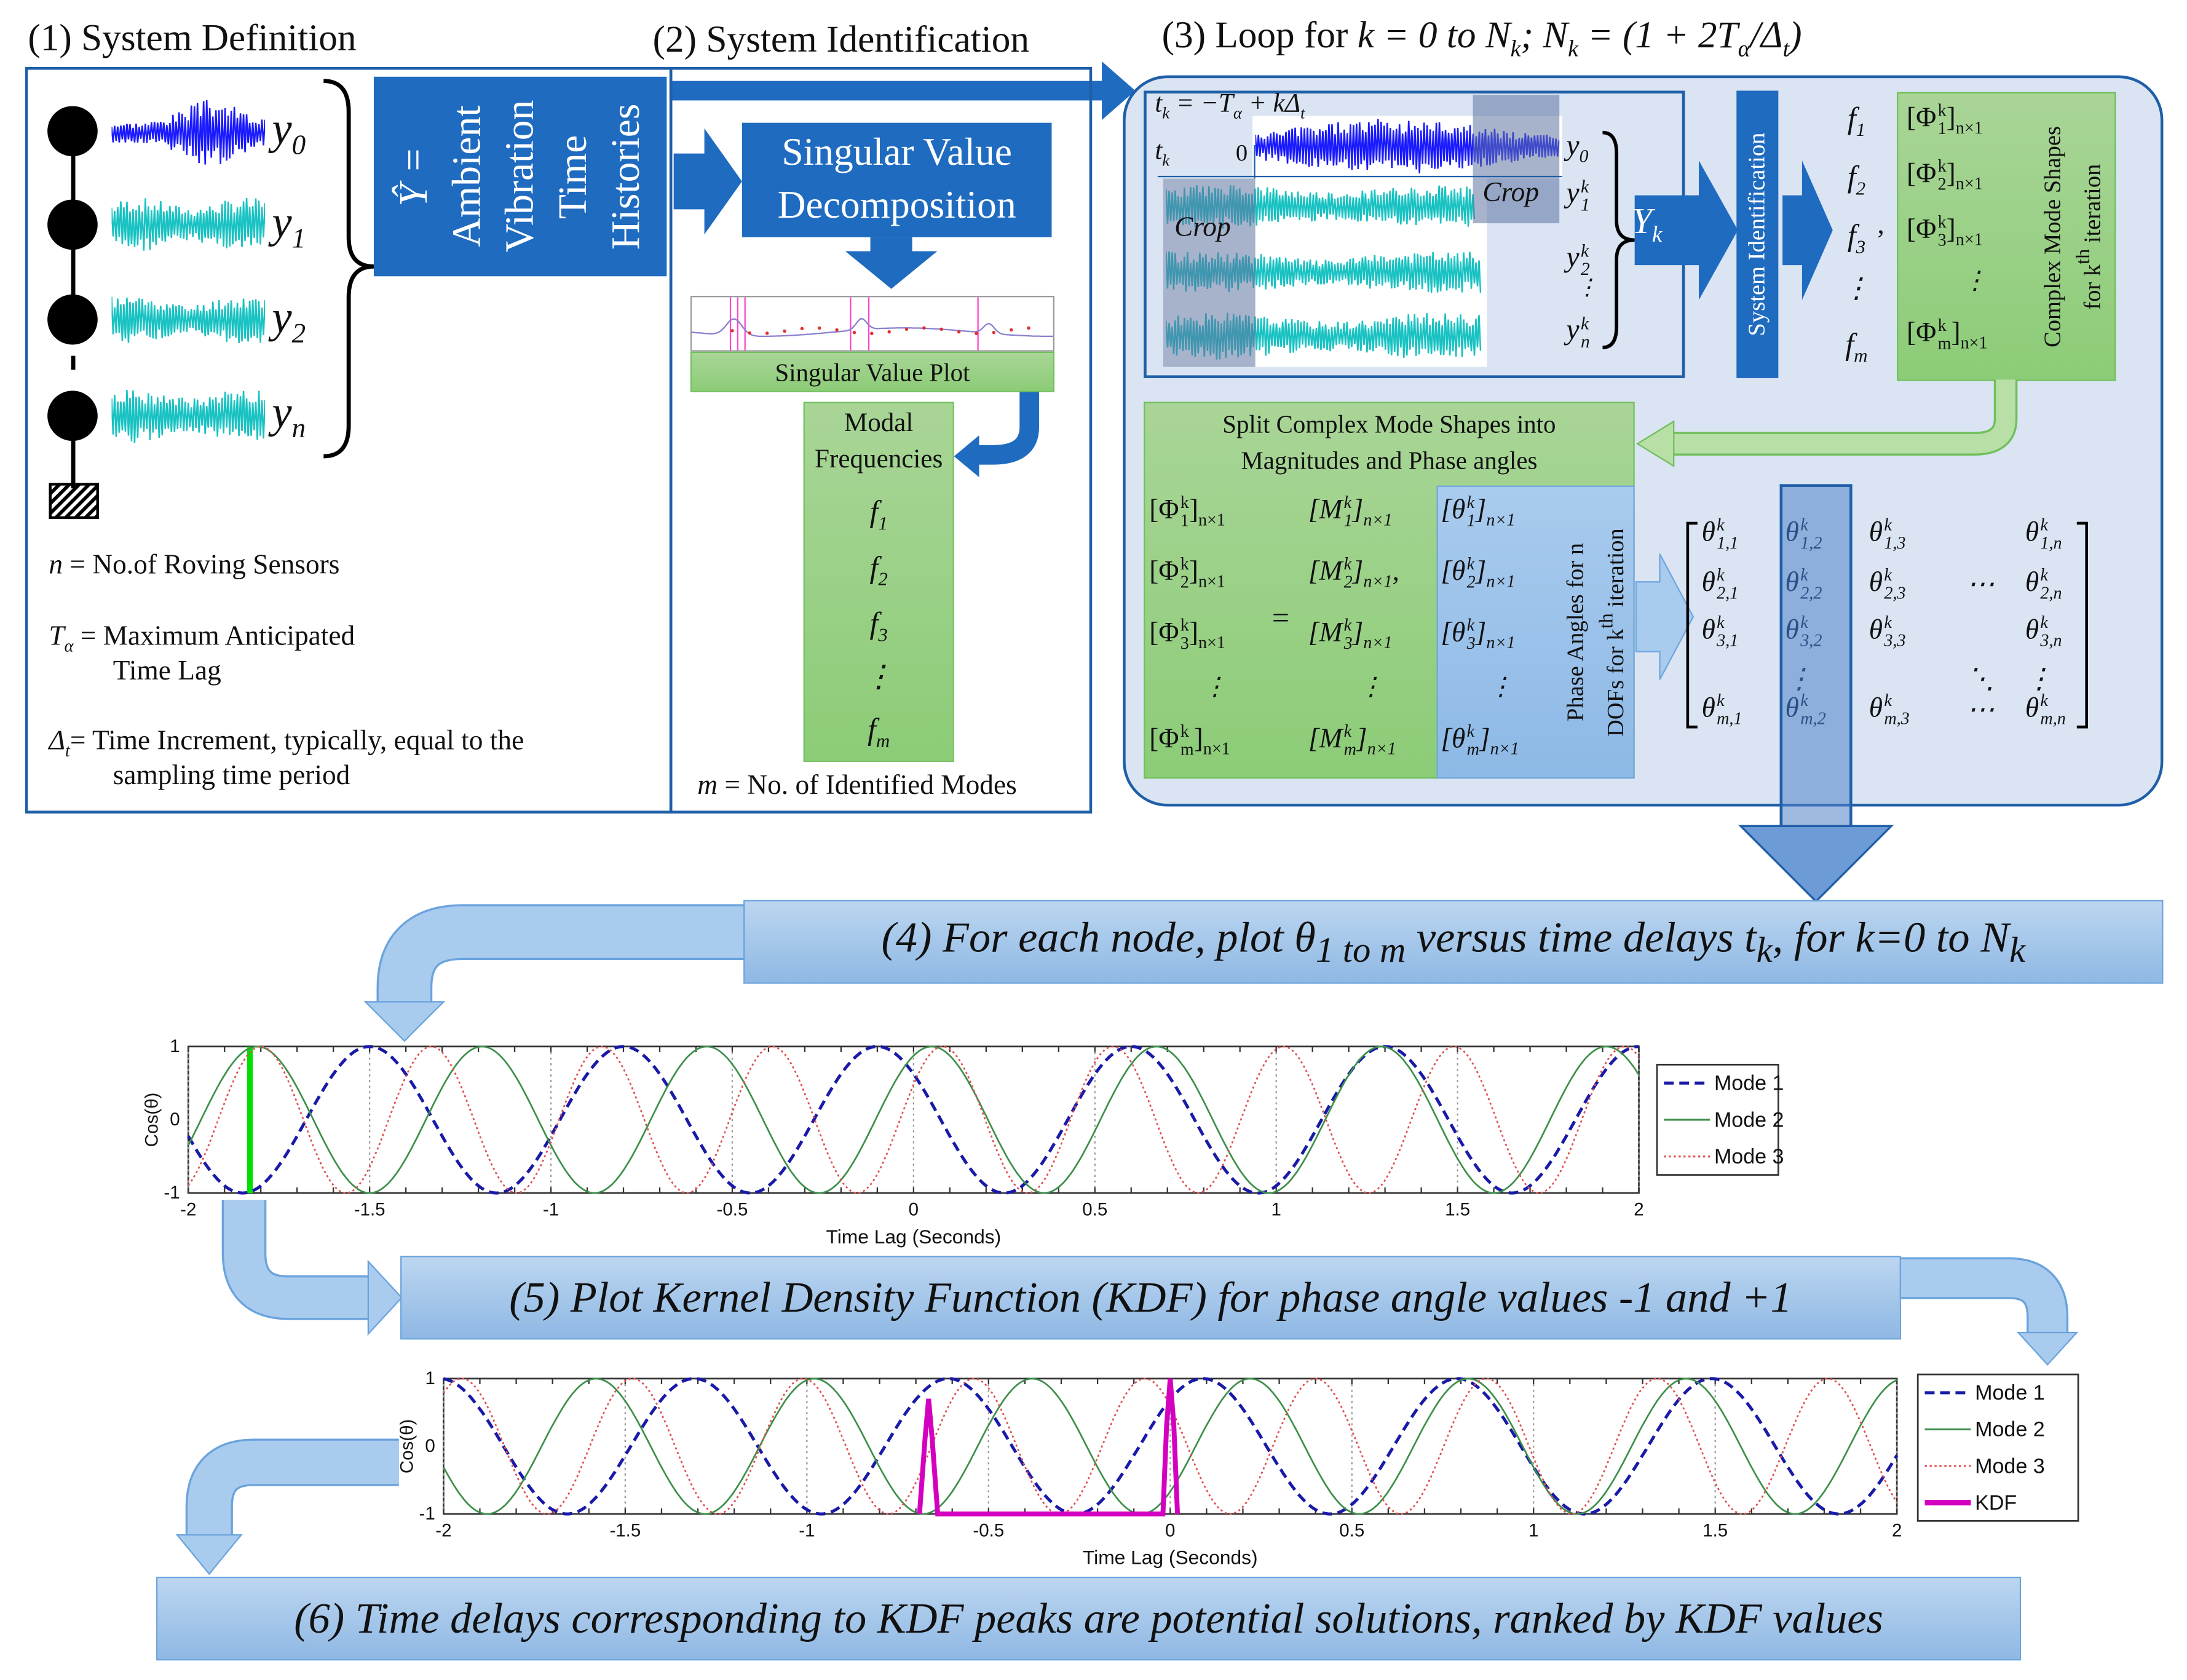 The width and height of the screenshot is (2187, 1680). Describe the element at coordinates (407, 1446) in the screenshot. I see `y-axis-label: Cos(θ)` at that location.